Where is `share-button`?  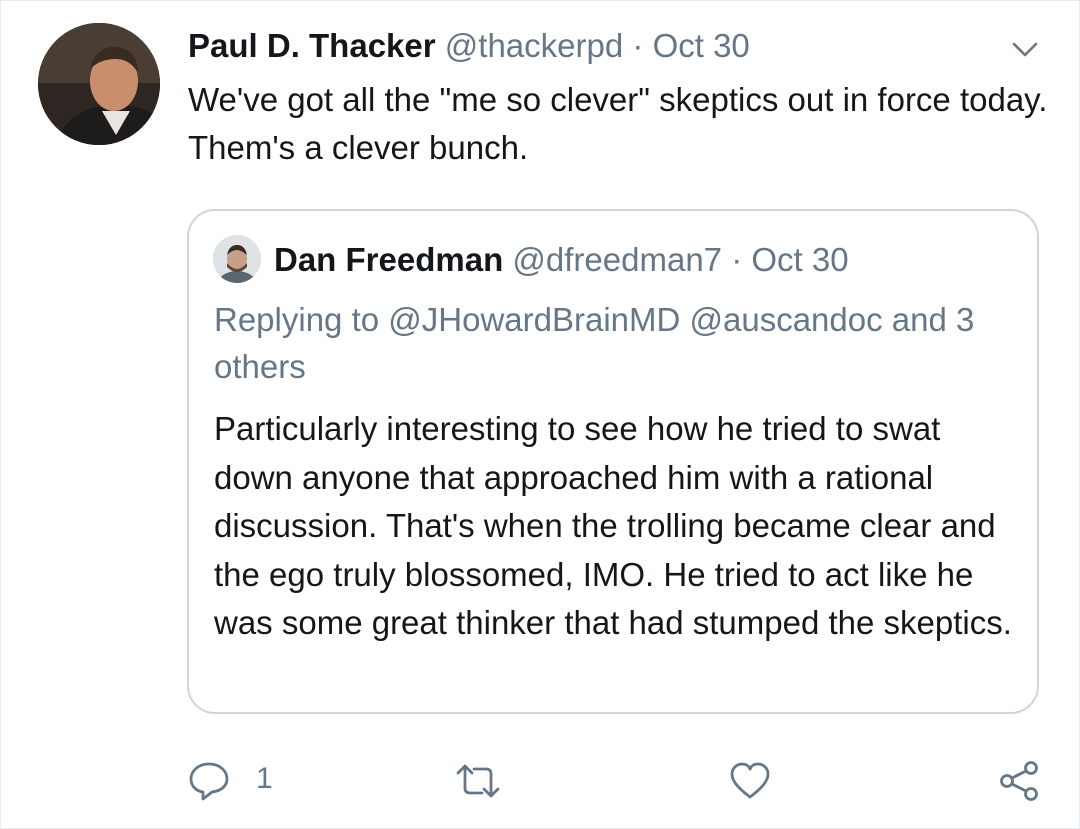
share-button is located at coordinates (1020, 781).